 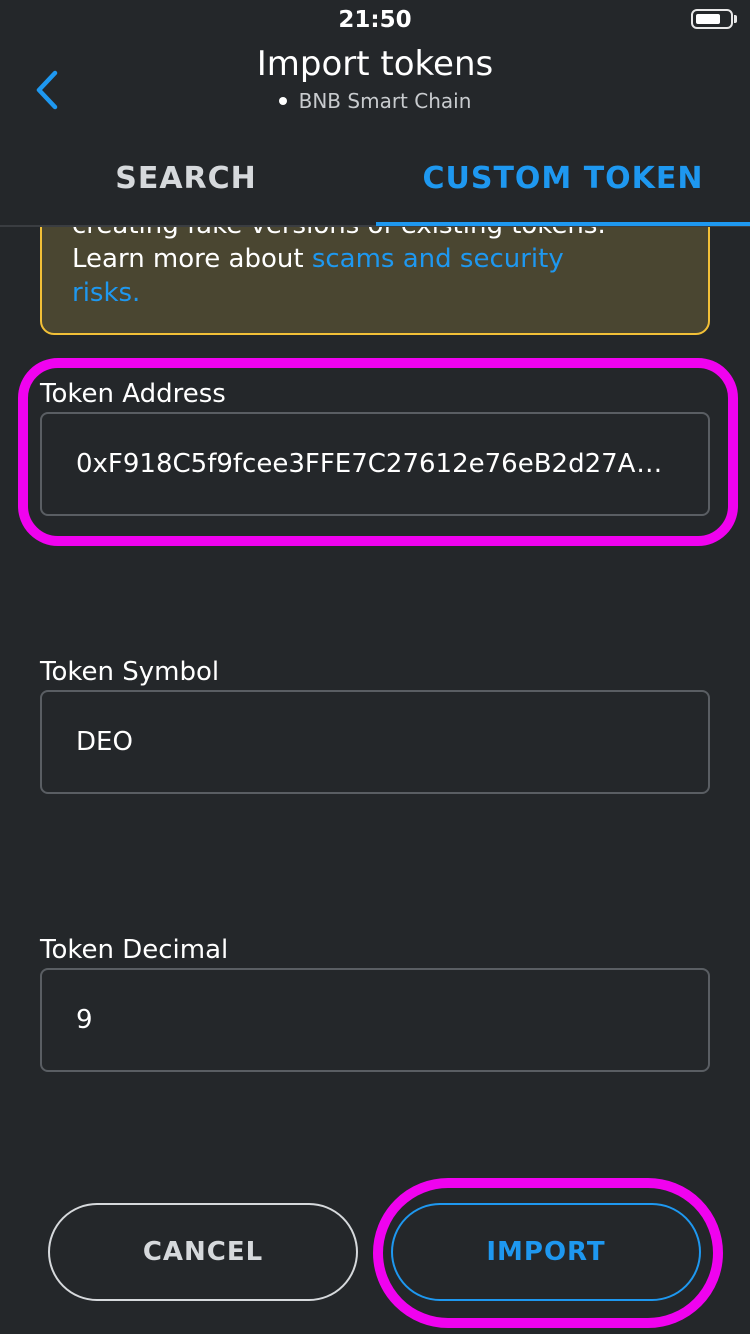 I want to click on scams-security-link-continued: risks., so click(x=342, y=293).